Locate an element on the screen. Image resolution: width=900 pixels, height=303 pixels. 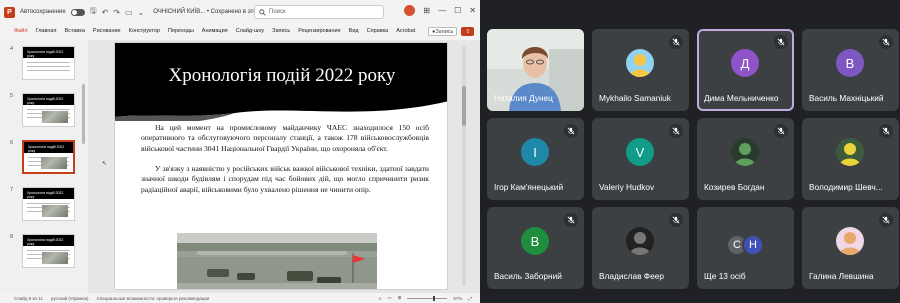
sorter-view-icon: ⊞ is located at coordinates (400, 298).